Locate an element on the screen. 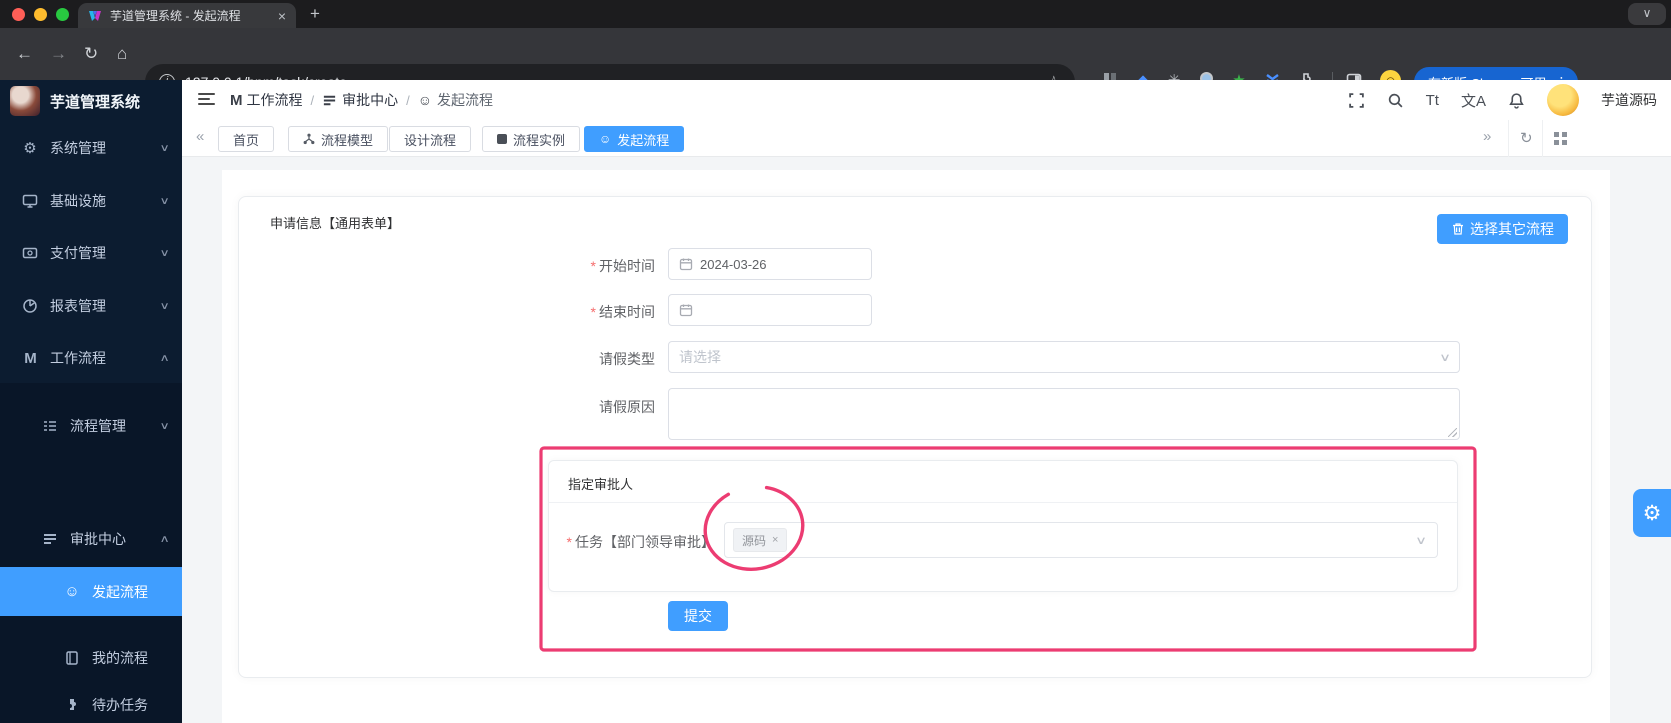 The image size is (1671, 723). puzzle-icon is located at coordinates (72, 705).